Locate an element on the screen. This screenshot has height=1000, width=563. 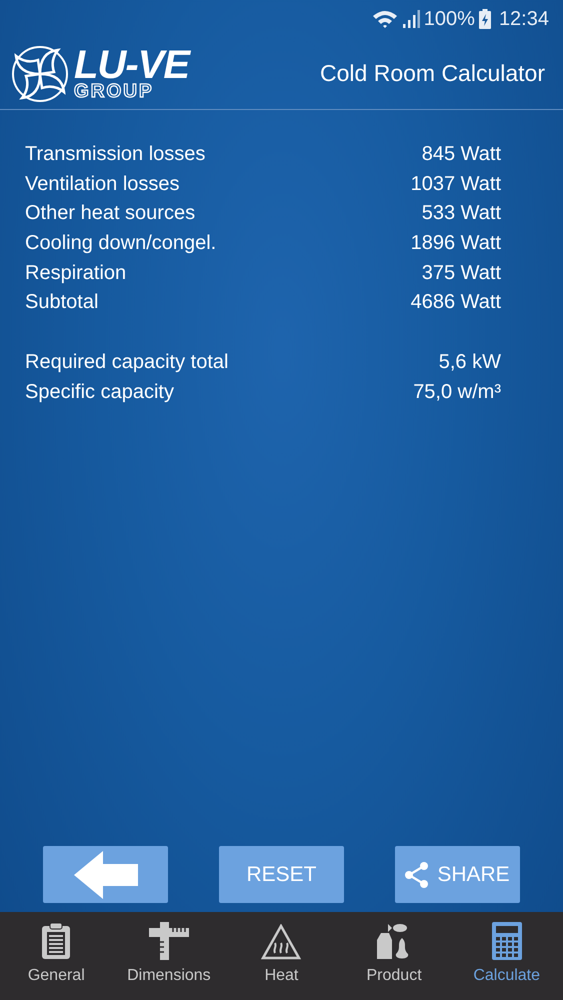
nav-tab: Dimensions is located at coordinates (169, 956).